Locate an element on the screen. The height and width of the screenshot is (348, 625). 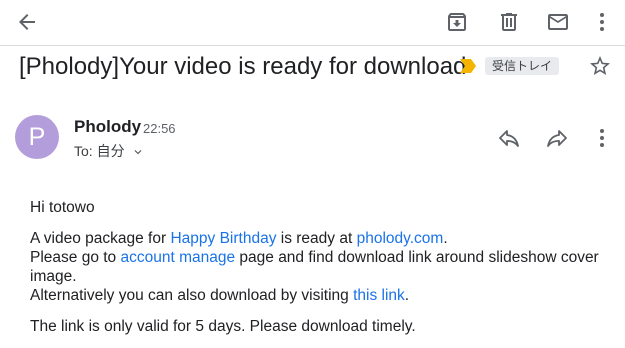
mark-unread-button is located at coordinates (558, 22).